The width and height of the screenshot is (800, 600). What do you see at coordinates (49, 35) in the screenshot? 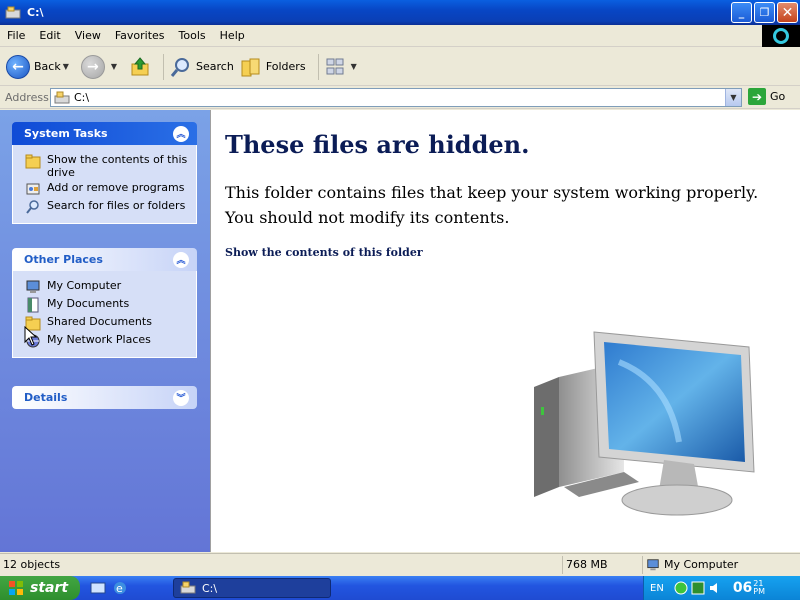
I see `menu-edit: Edit` at bounding box center [49, 35].